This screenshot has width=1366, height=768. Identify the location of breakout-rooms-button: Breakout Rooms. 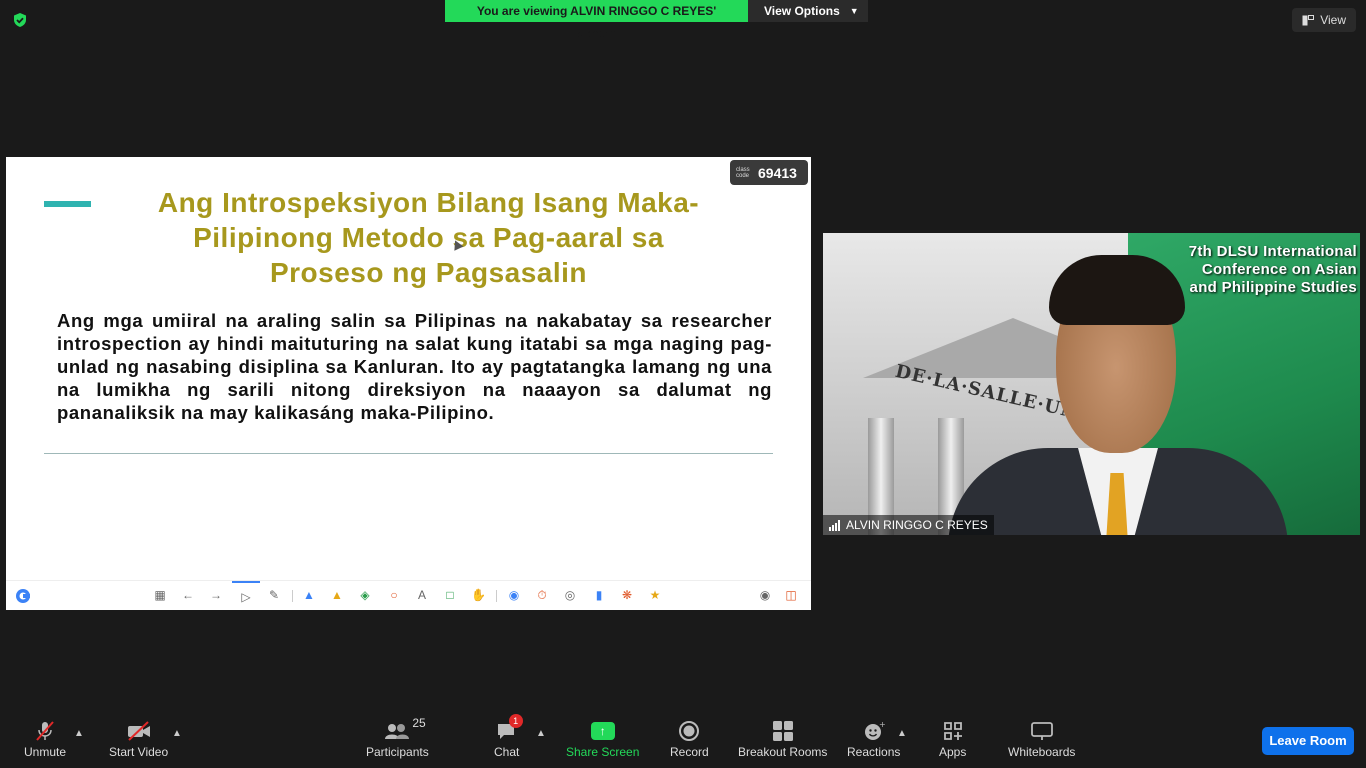
(782, 739).